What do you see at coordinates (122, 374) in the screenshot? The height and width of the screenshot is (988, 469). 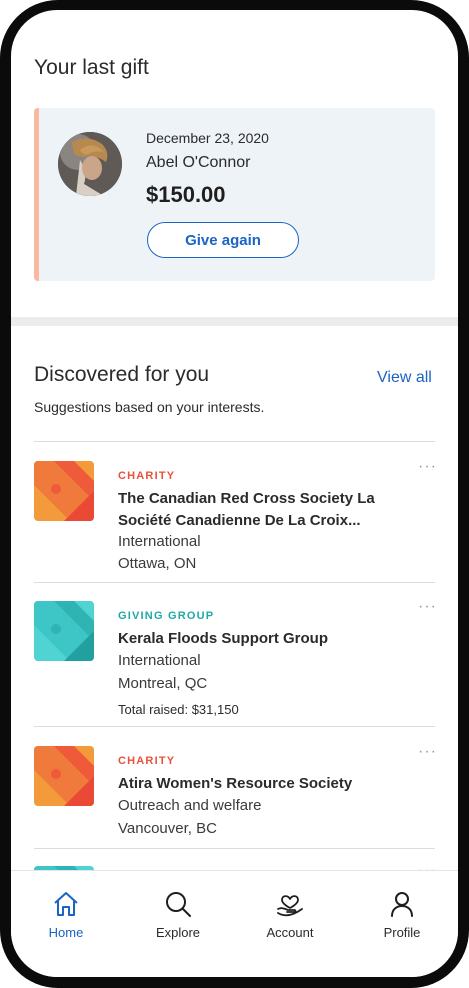 I see `discovered-heading: Discovered for you` at bounding box center [122, 374].